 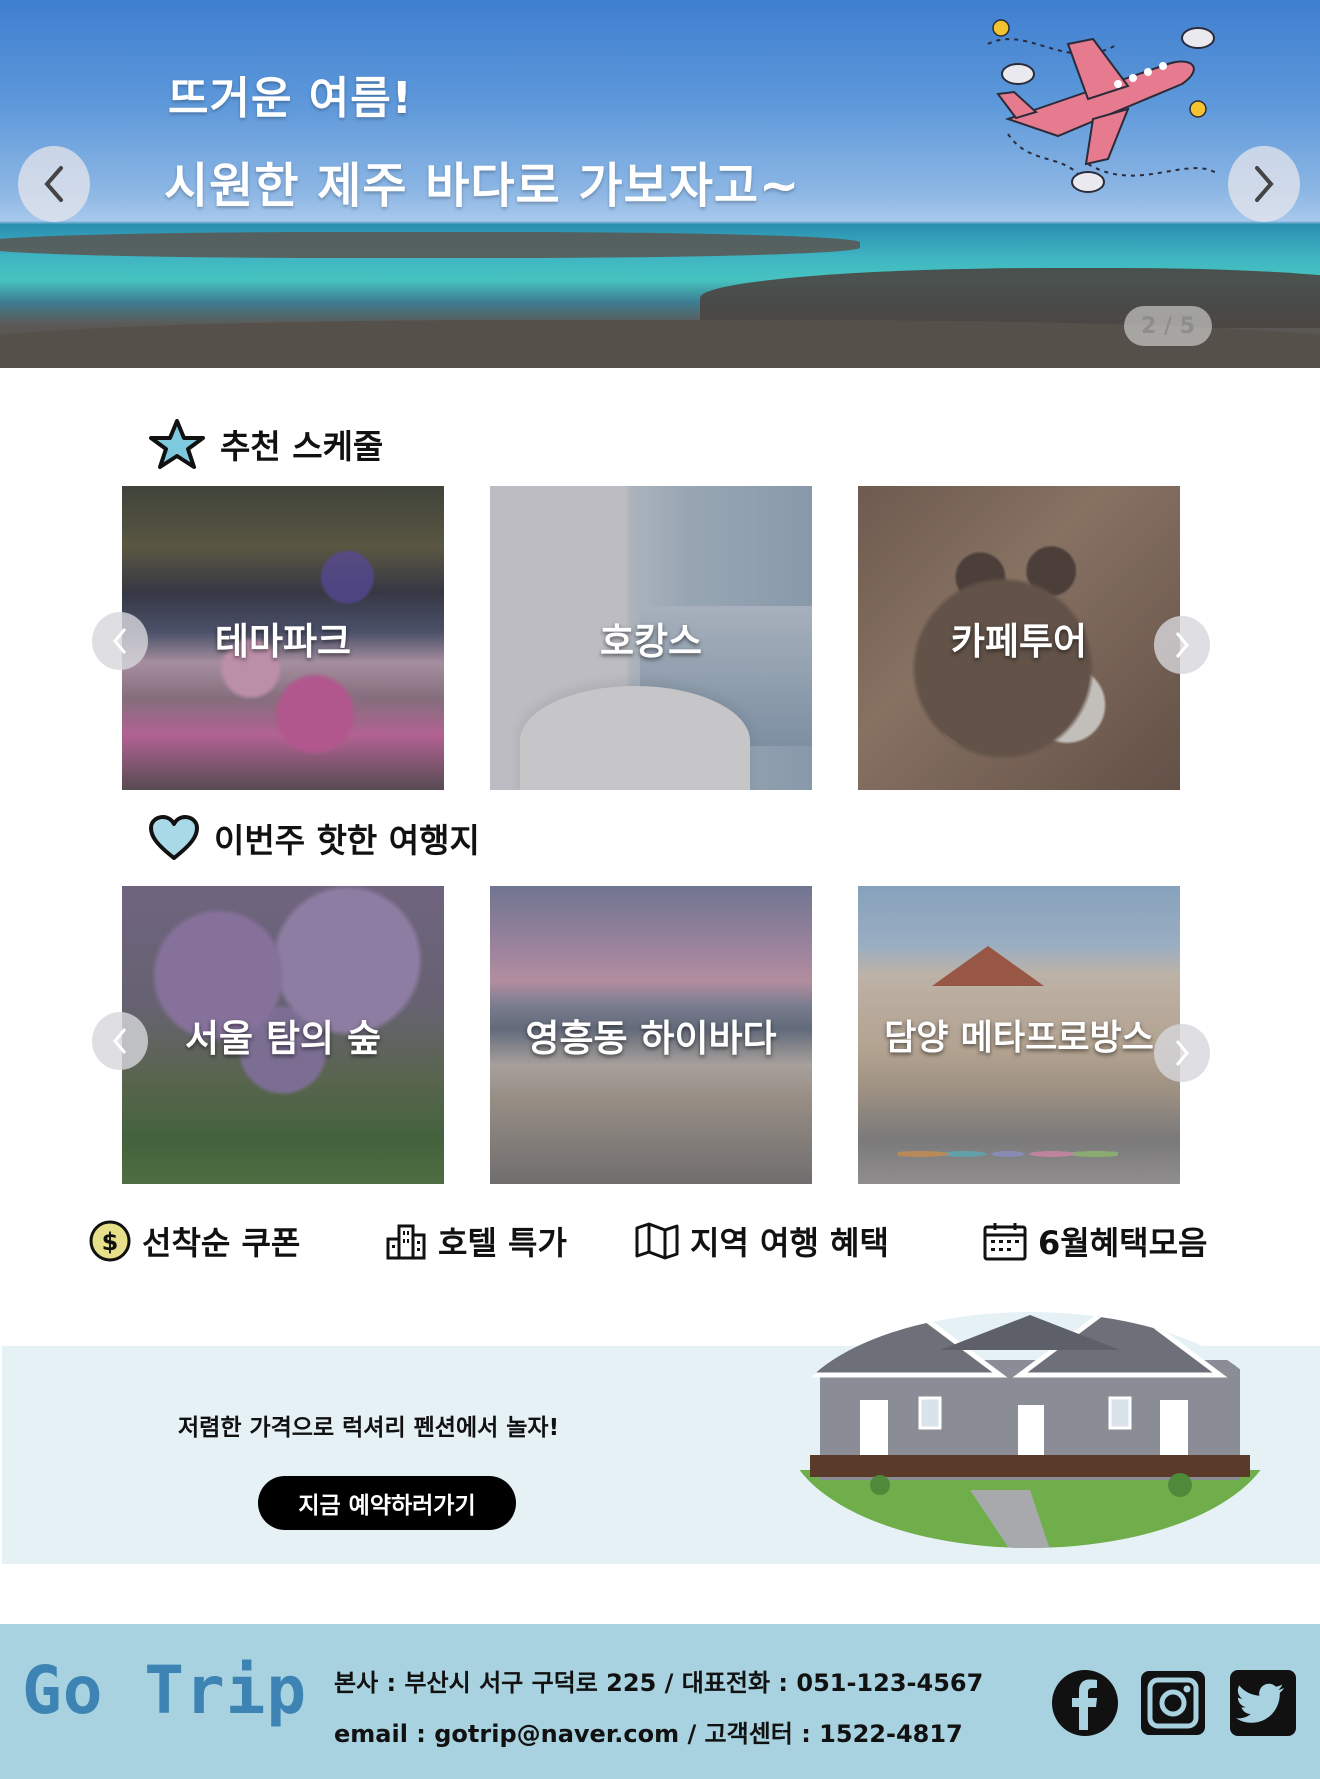 What do you see at coordinates (1123, 1243) in the screenshot?
I see `quick-link-label: 6월혜택모음` at bounding box center [1123, 1243].